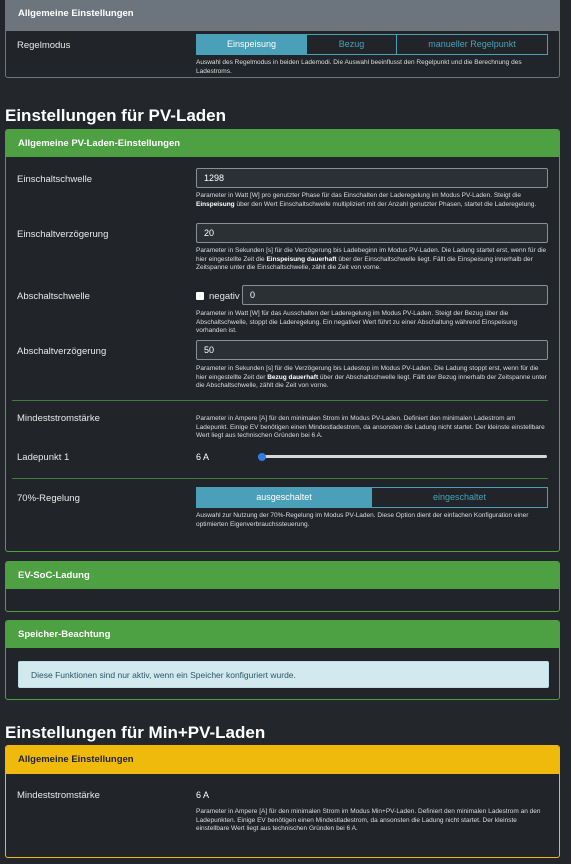 This screenshot has width=571, height=864. What do you see at coordinates (395, 295) in the screenshot?
I see `abschaltschwelle-input: 0` at bounding box center [395, 295].